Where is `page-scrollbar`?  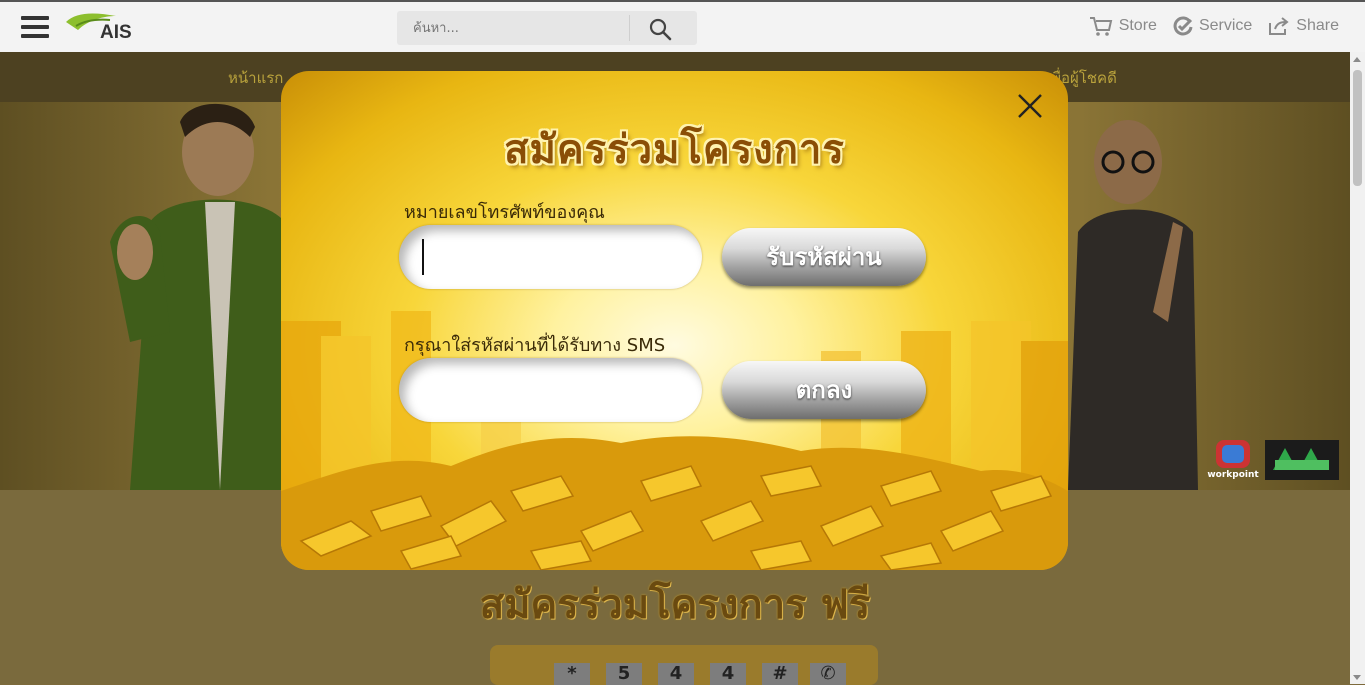
page-scrollbar is located at coordinates (1357, 368).